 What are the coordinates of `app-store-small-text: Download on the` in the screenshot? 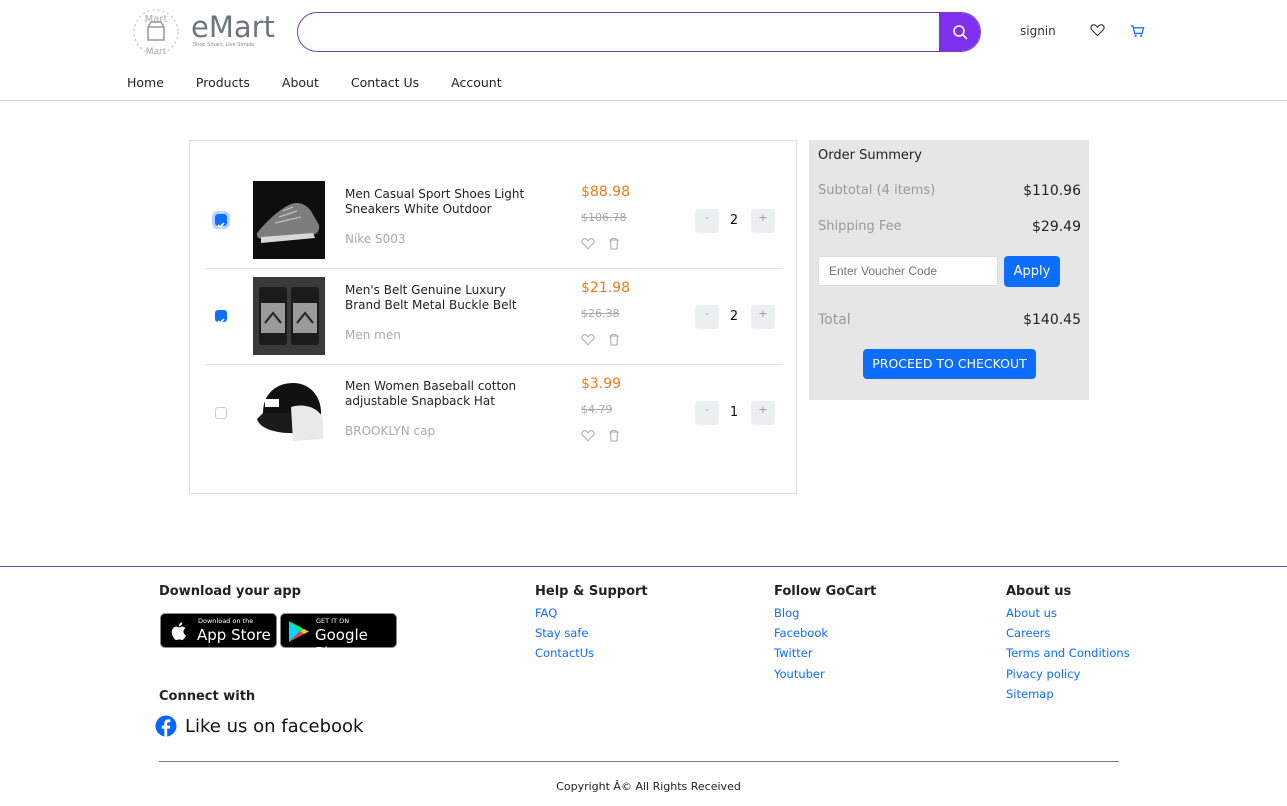 It's located at (226, 621).